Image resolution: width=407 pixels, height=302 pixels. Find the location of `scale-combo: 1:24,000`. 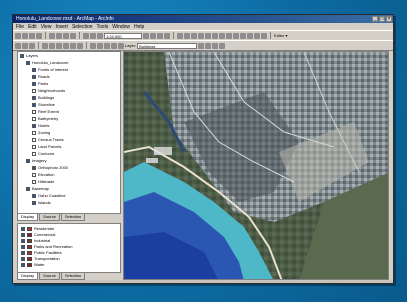

scale-combo: 1:24,000 is located at coordinates (123, 35).